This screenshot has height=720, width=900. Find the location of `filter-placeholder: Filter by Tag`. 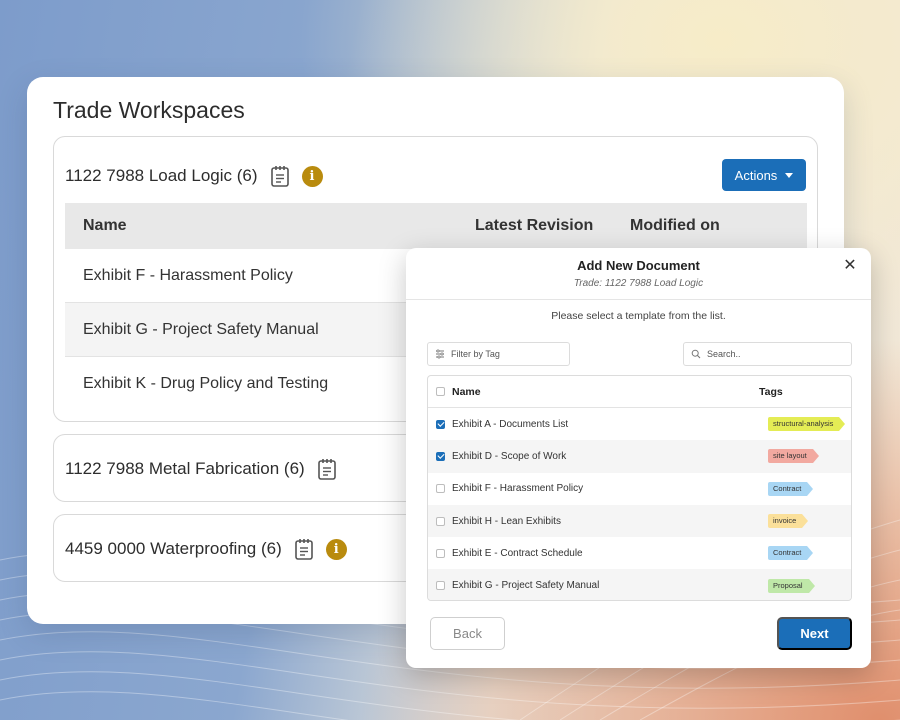

filter-placeholder: Filter by Tag is located at coordinates (475, 354).